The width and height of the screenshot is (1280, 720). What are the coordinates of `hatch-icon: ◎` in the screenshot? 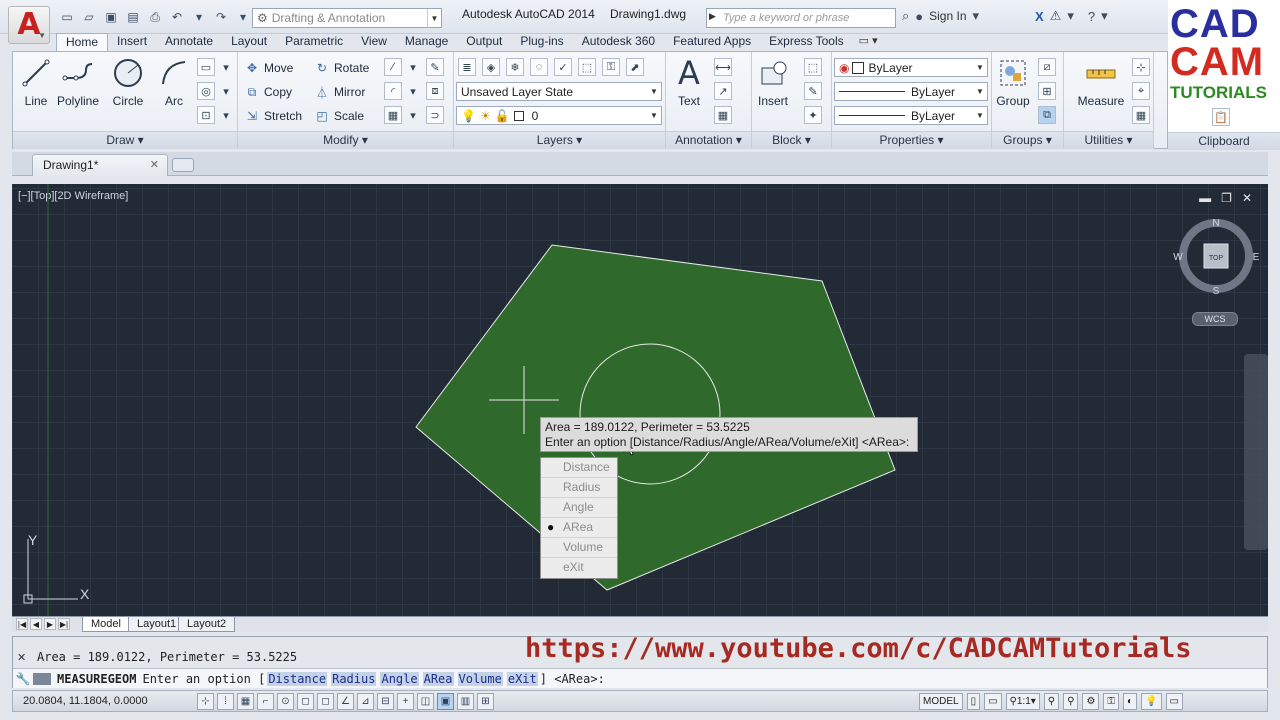 It's located at (206, 91).